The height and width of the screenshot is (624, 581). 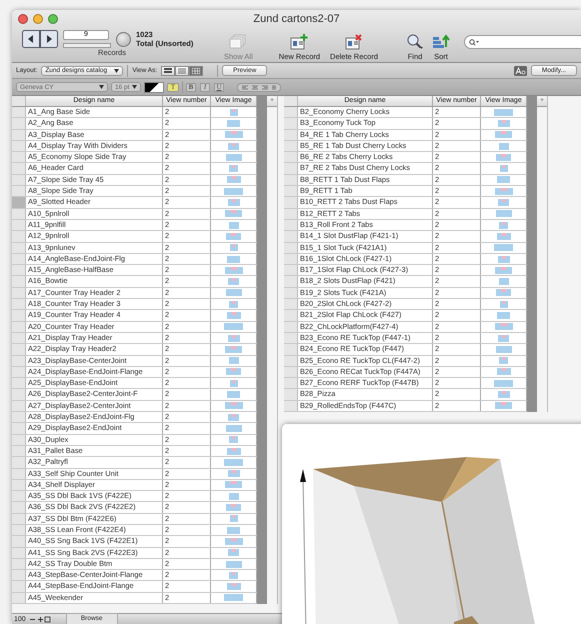 I want to click on search-icon, so click(x=474, y=42).